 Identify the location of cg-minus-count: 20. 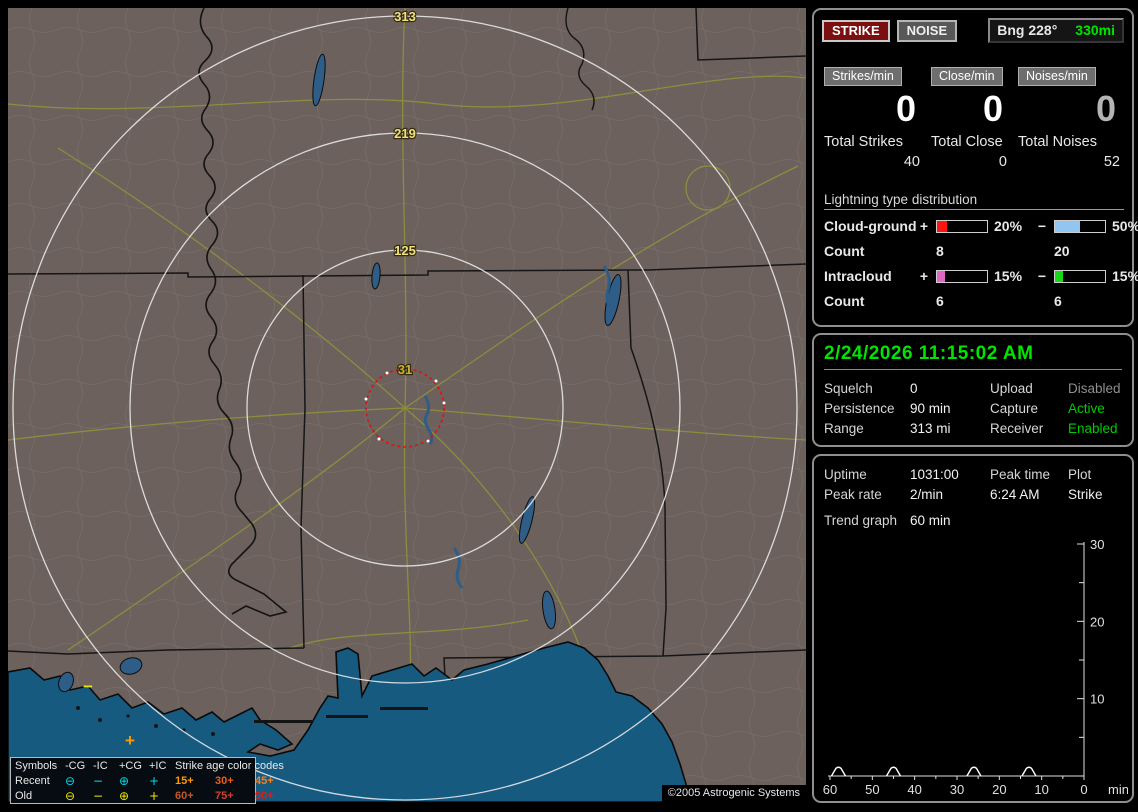
(1062, 251).